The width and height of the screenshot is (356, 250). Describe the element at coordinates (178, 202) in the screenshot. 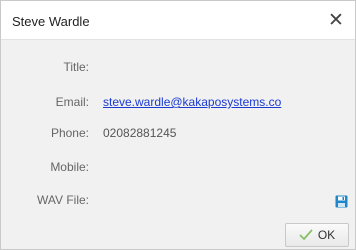

I see `wav-file-row: WAV File:` at that location.